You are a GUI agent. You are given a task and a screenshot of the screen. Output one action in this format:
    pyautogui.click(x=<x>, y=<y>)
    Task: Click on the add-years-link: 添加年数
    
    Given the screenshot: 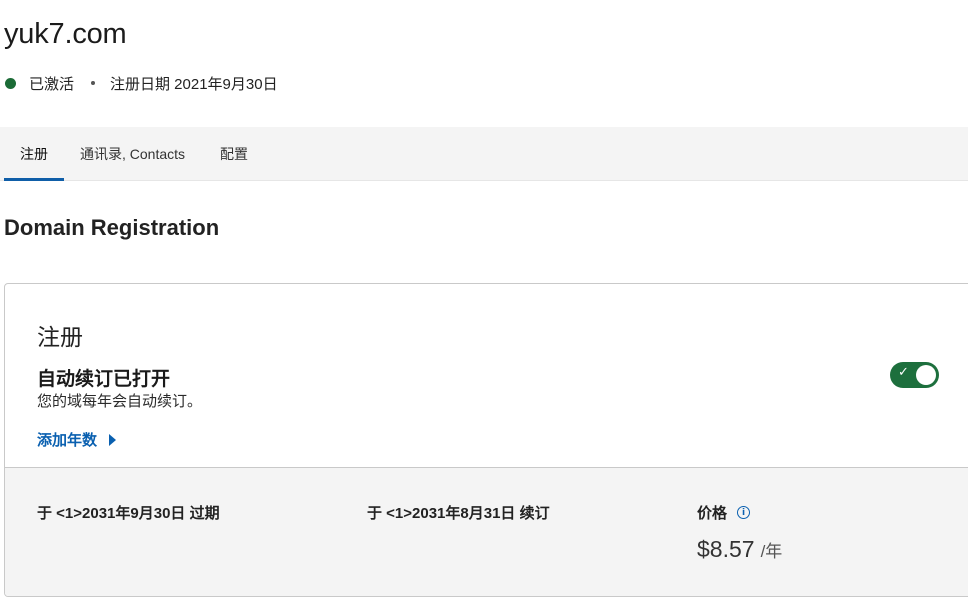 What is the action you would take?
    pyautogui.click(x=77, y=439)
    